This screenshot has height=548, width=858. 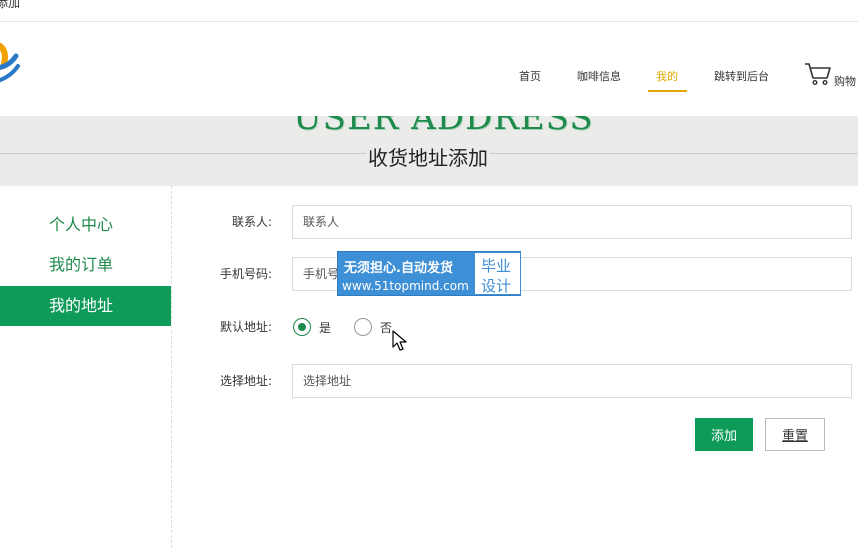 I want to click on watermark-box-line1: 毕业, so click(x=496, y=266).